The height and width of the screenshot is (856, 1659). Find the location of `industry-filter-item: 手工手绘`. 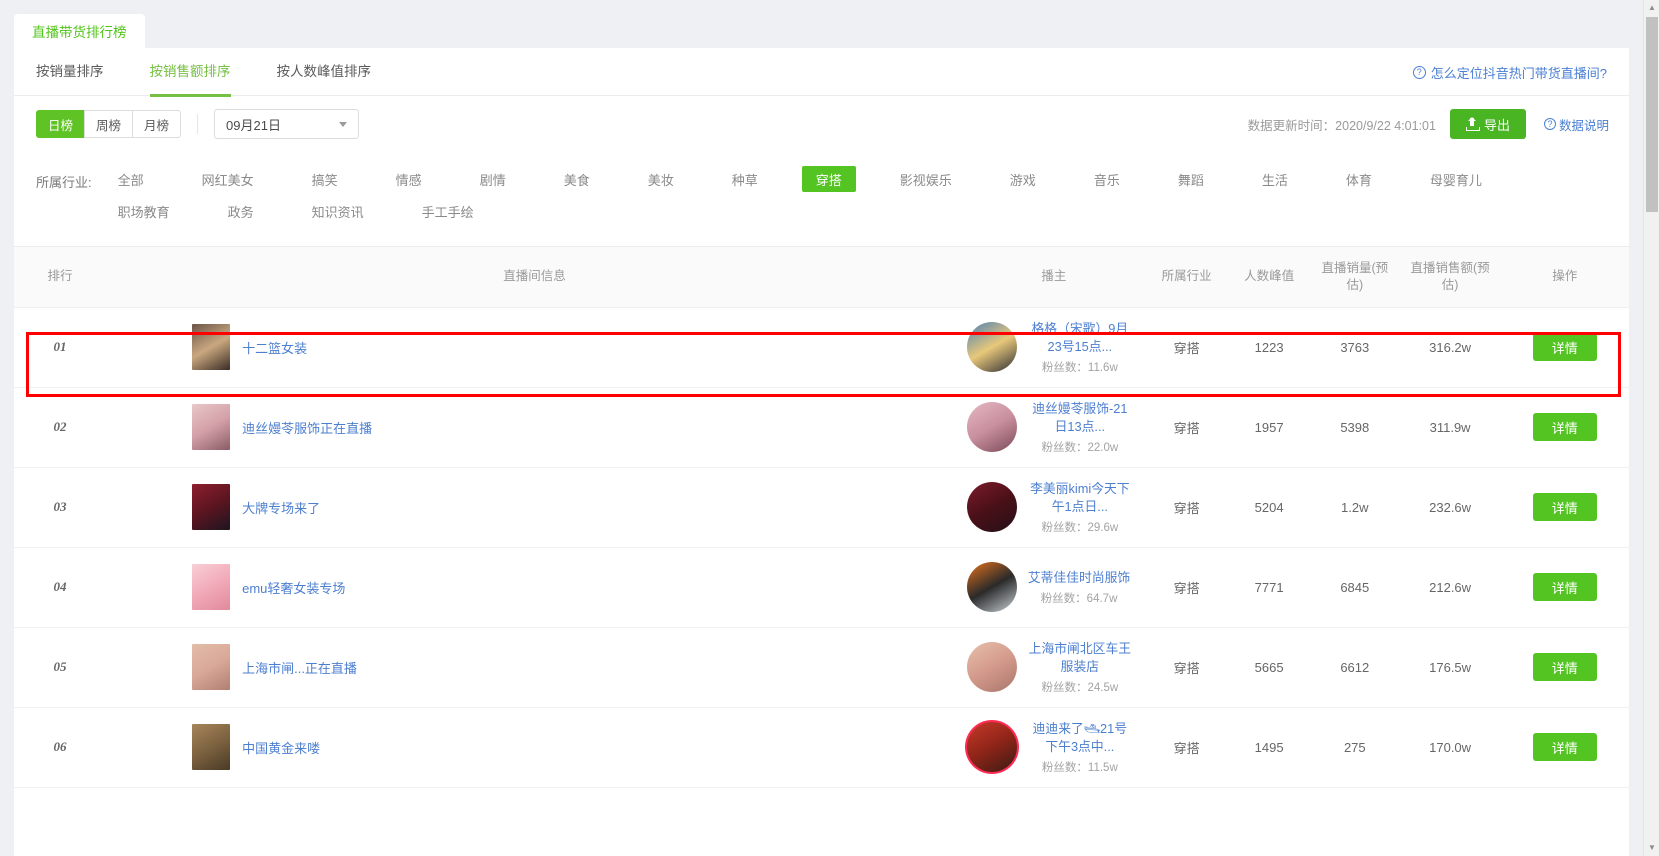

industry-filter-item: 手工手绘 is located at coordinates (448, 211).